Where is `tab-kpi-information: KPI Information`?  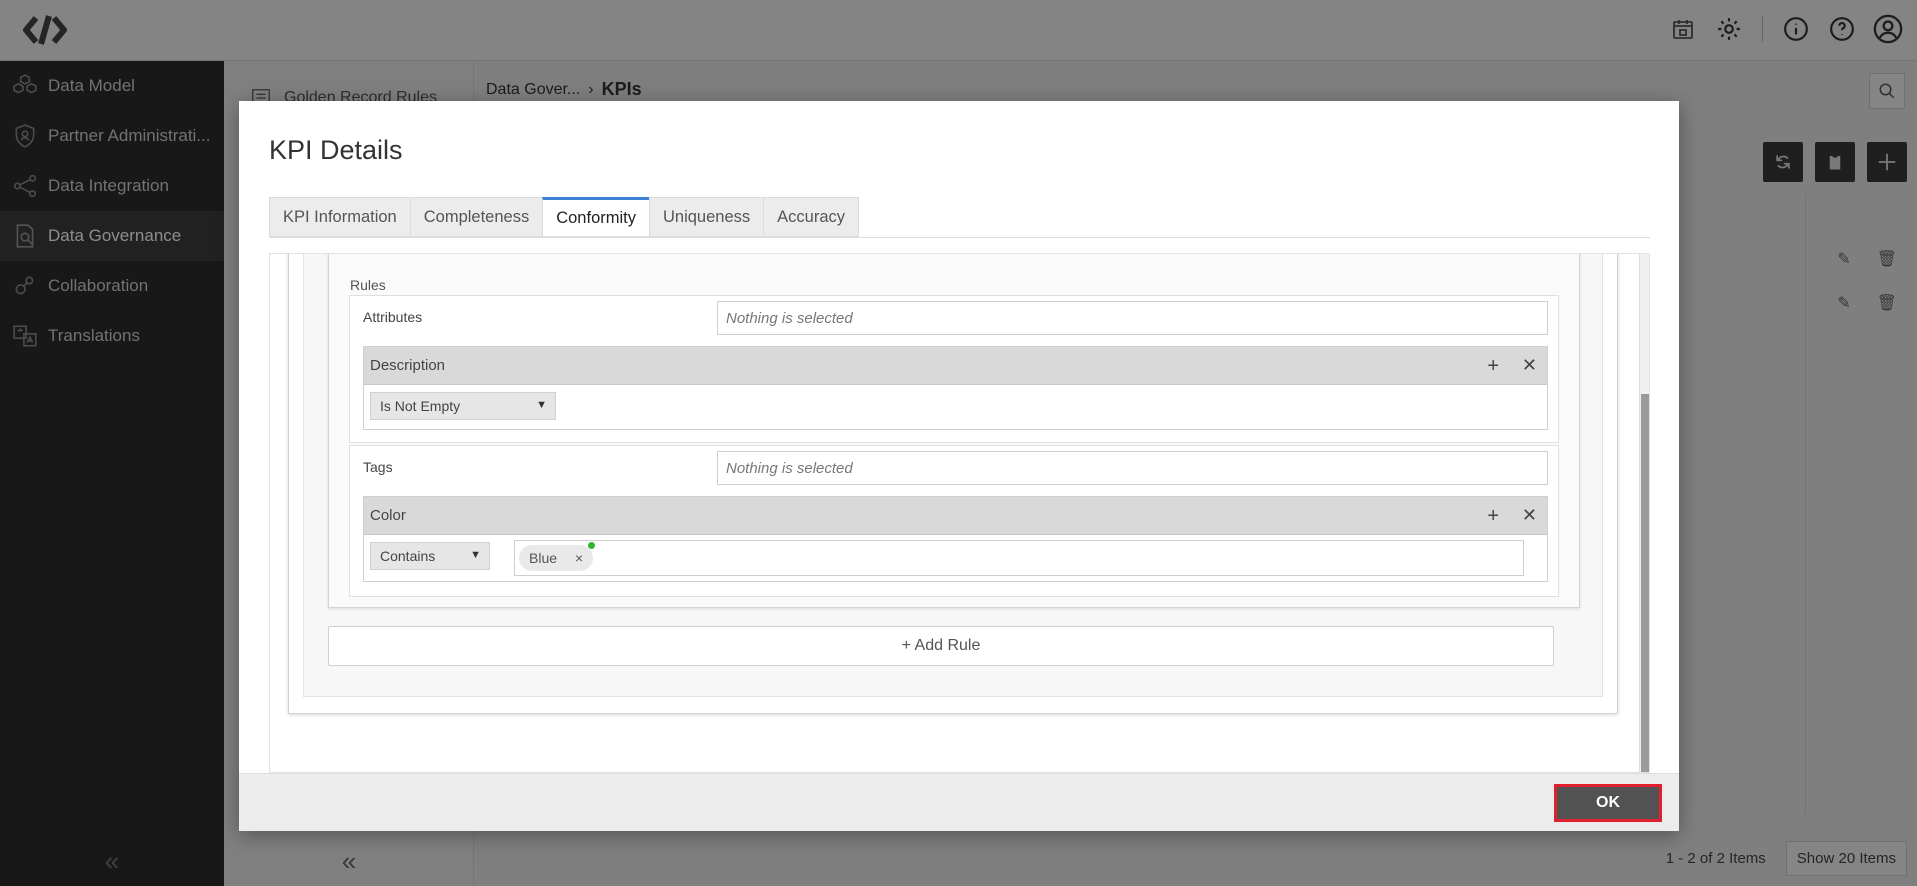
tab-kpi-information: KPI Information is located at coordinates (339, 217).